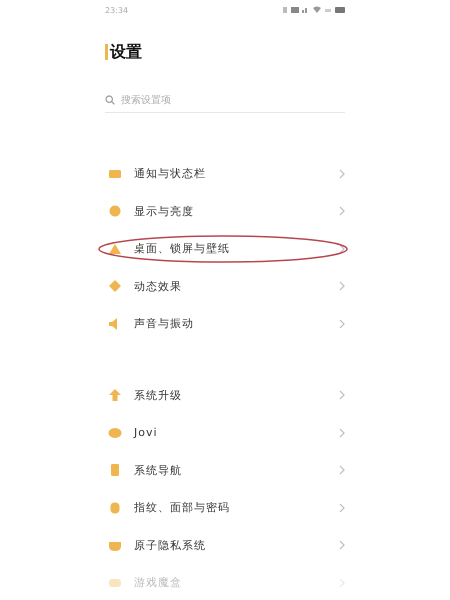  Describe the element at coordinates (314, 10) in the screenshot. I see `status-icons-drawing` at that location.